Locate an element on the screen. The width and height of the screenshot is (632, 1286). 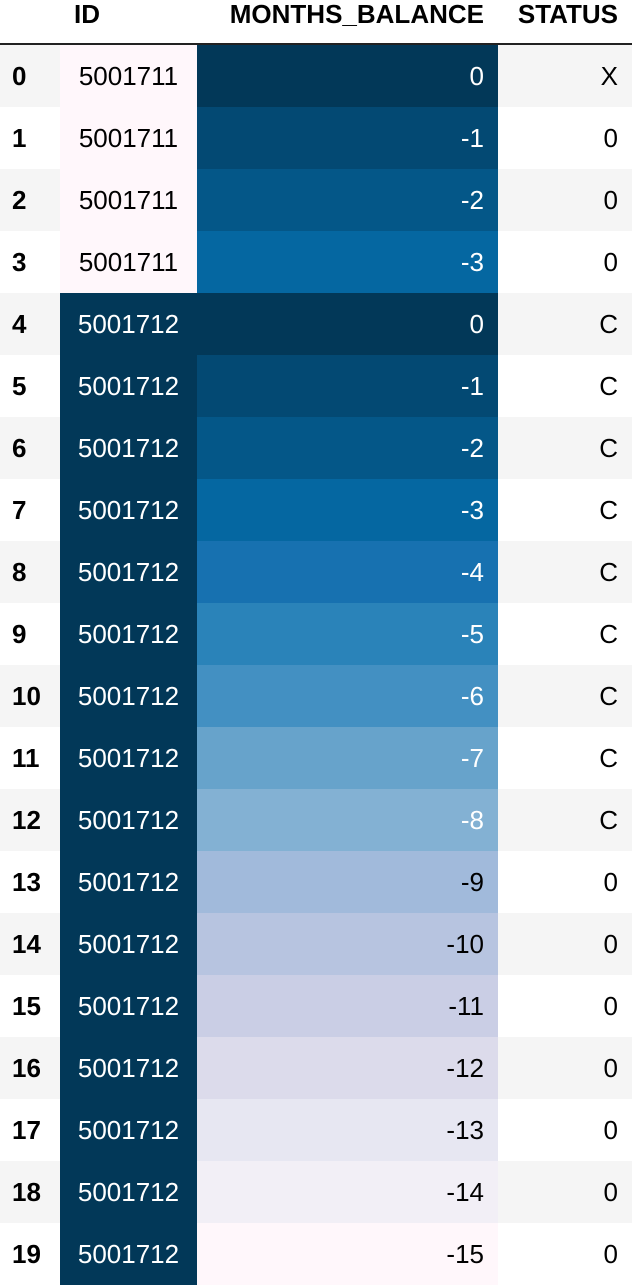
row-index: 5 is located at coordinates (30, 386).